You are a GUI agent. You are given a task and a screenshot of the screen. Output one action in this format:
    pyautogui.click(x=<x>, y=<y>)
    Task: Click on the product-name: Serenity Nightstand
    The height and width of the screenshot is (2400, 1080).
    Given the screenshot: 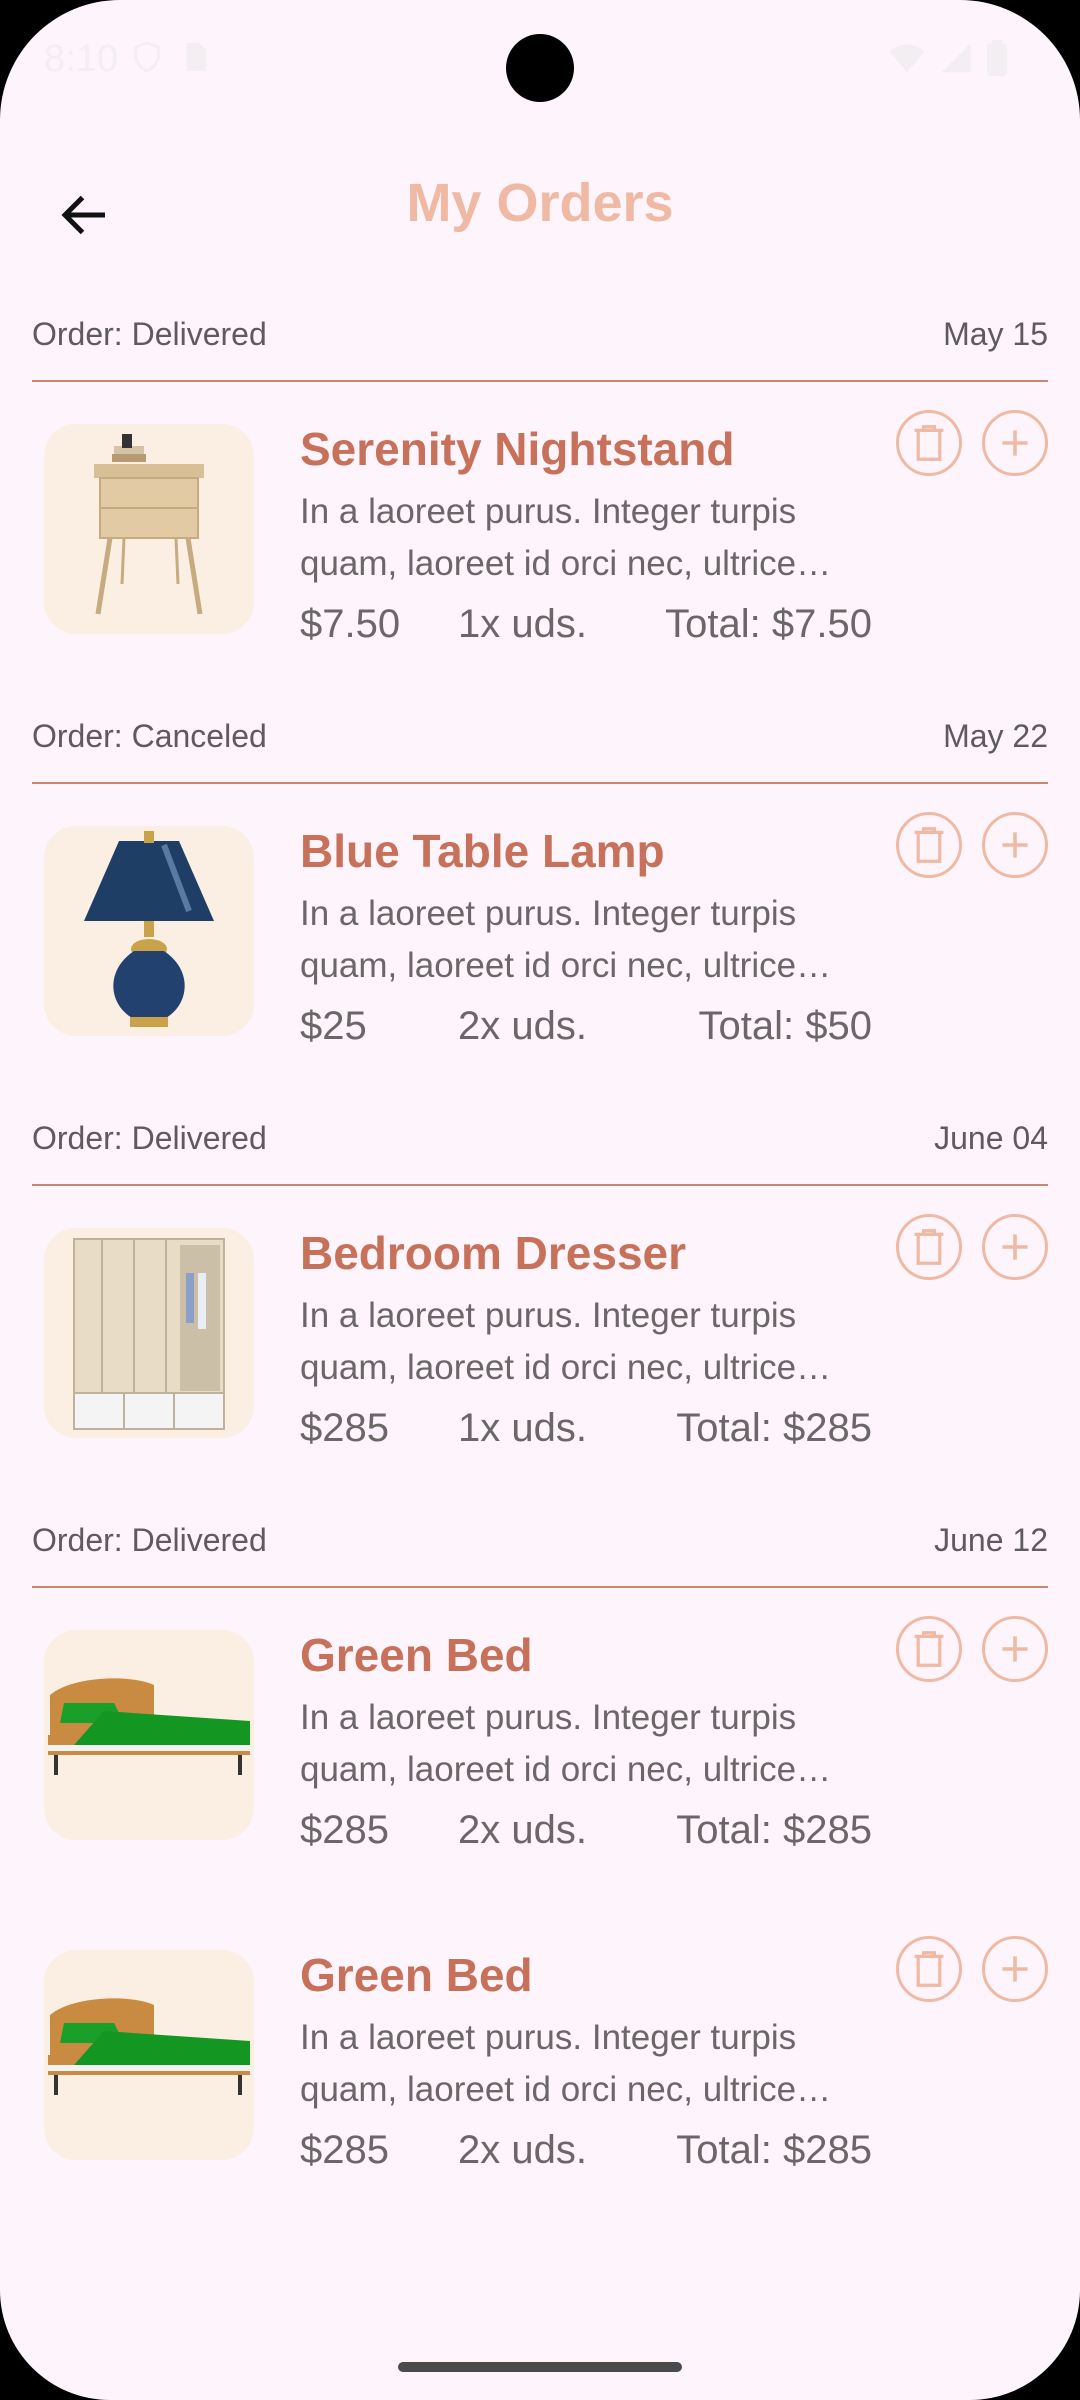 What is the action you would take?
    pyautogui.click(x=517, y=449)
    